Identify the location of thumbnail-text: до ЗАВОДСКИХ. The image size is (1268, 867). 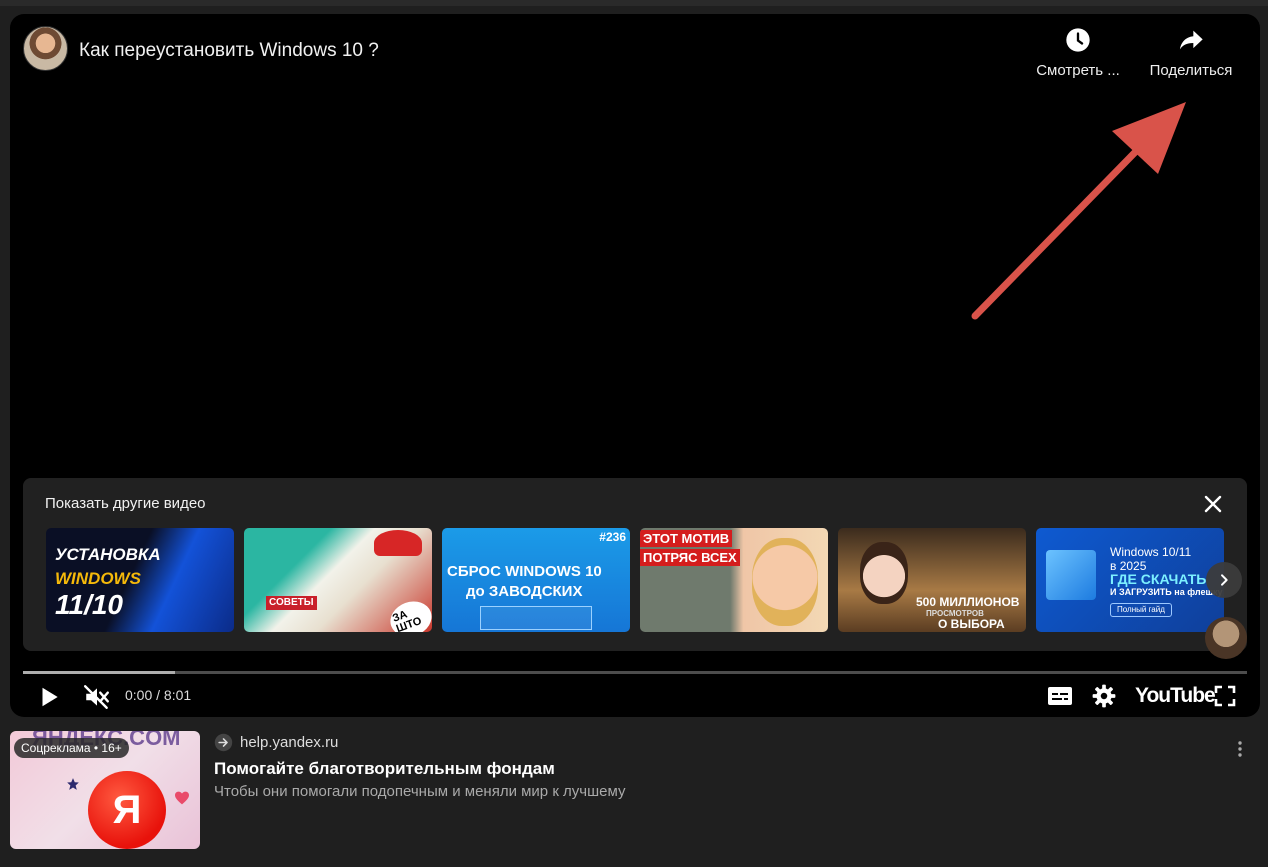
(524, 591).